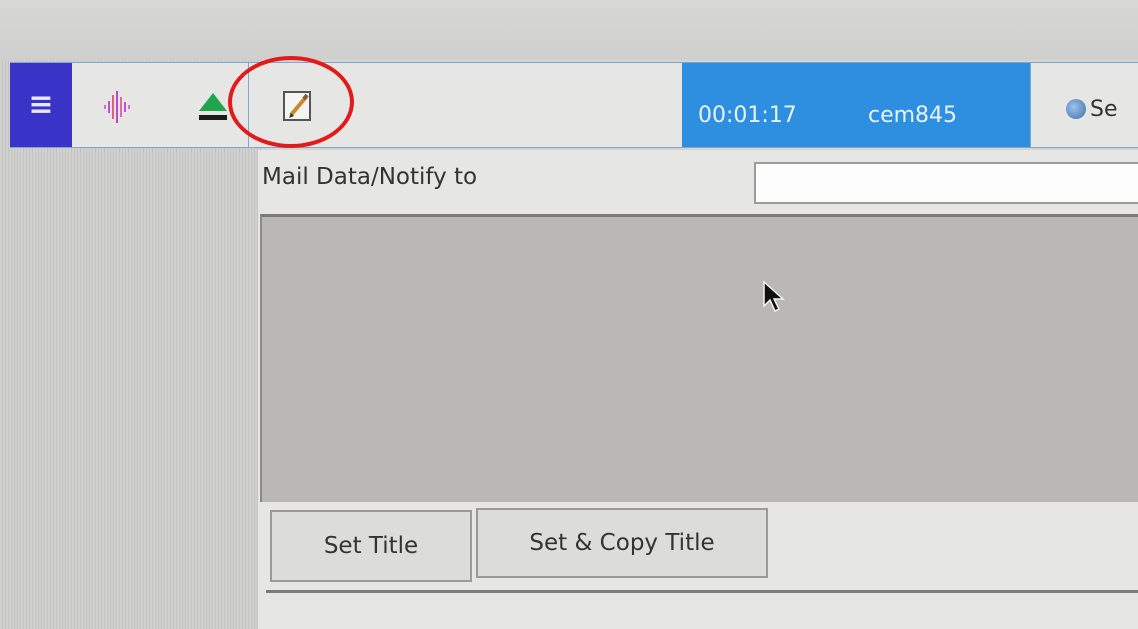 This screenshot has width=1138, height=629. Describe the element at coordinates (117, 107) in the screenshot. I see `audio-wave-icon` at that location.